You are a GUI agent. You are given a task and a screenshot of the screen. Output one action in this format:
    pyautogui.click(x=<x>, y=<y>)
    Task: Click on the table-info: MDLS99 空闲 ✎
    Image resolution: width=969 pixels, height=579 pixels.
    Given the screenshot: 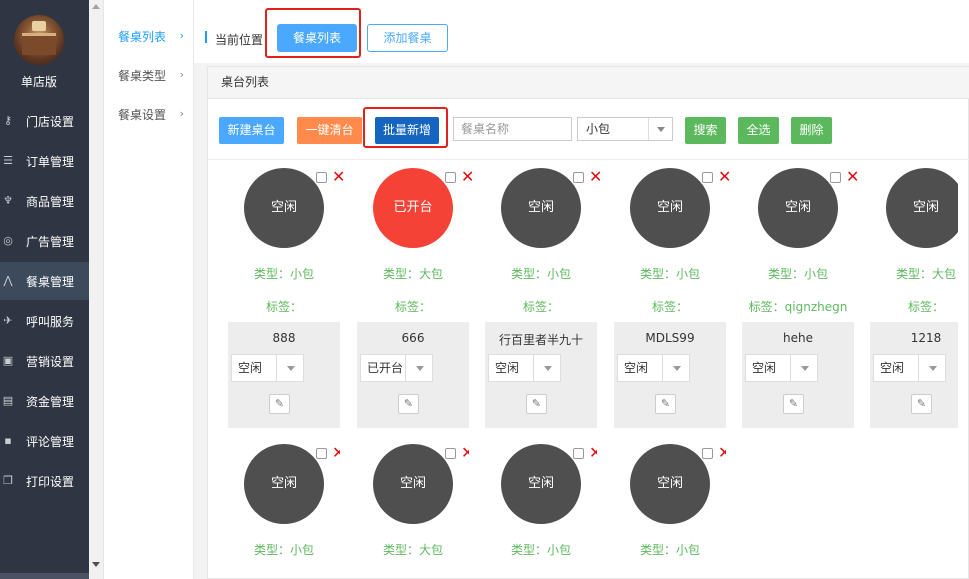 What is the action you would take?
    pyautogui.click(x=670, y=375)
    